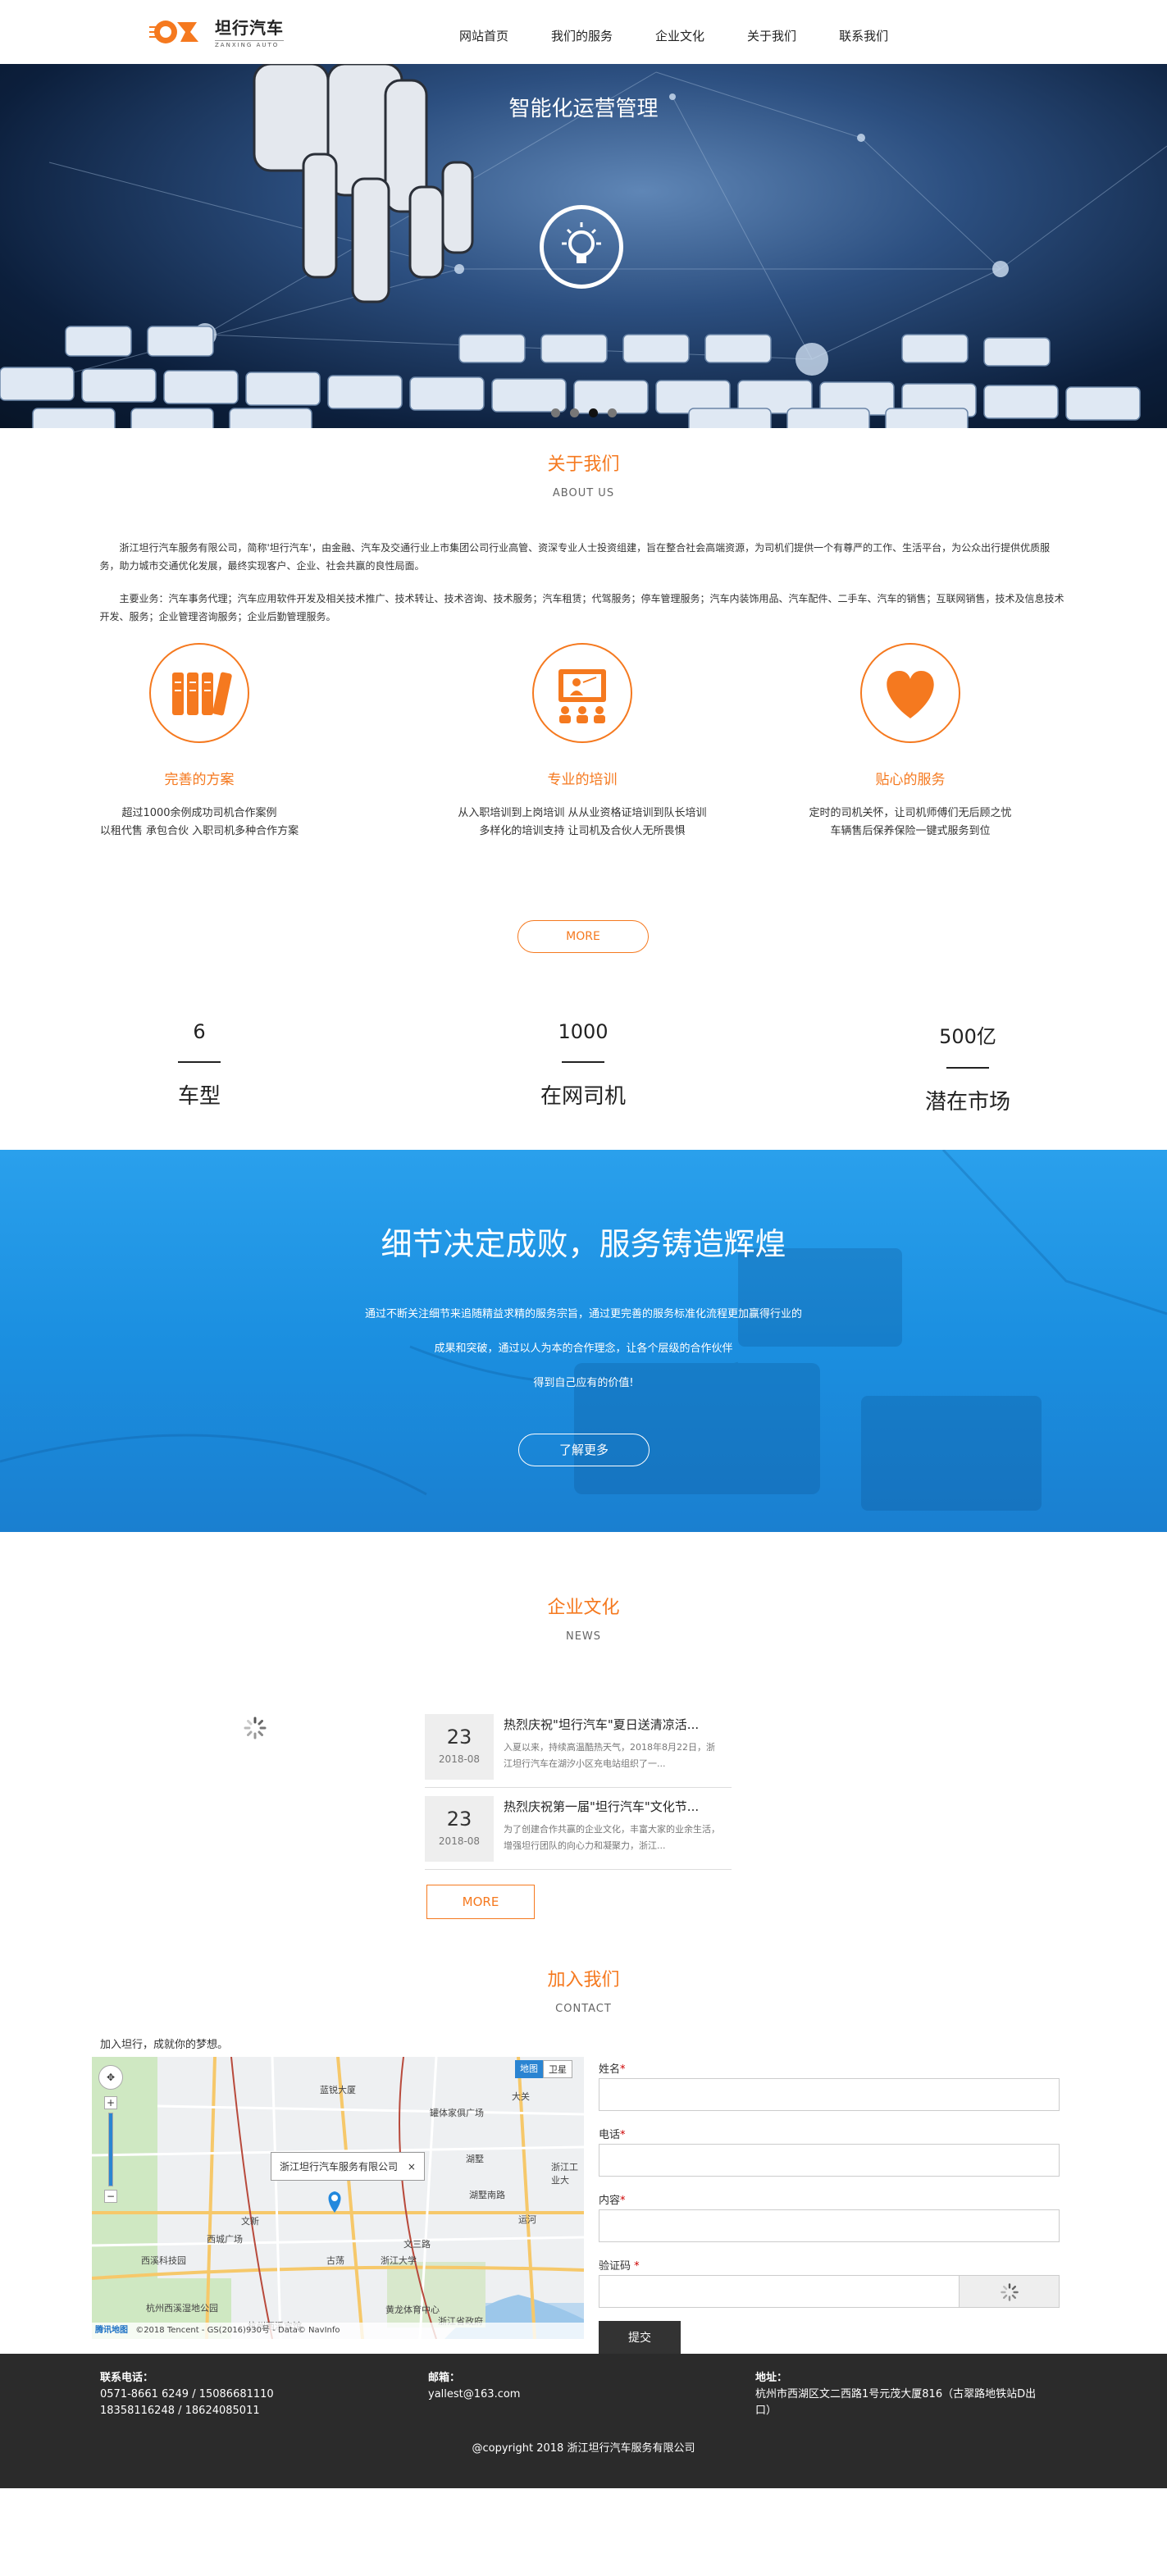 The image size is (1167, 2576). What do you see at coordinates (200, 1031) in the screenshot?
I see `stat-number: 6` at bounding box center [200, 1031].